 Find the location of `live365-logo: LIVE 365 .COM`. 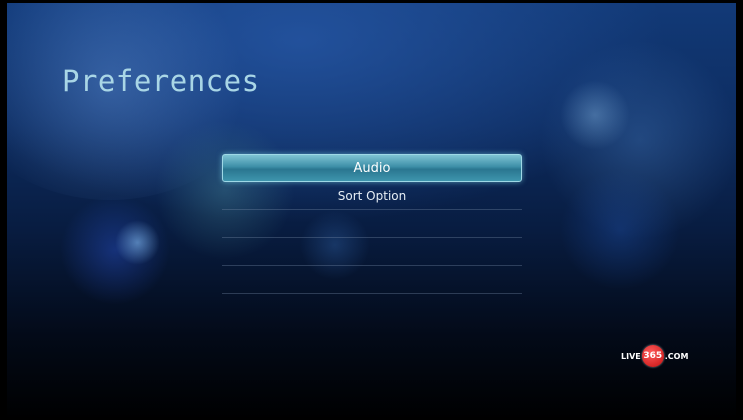

live365-logo: LIVE 365 .COM is located at coordinates (654, 356).